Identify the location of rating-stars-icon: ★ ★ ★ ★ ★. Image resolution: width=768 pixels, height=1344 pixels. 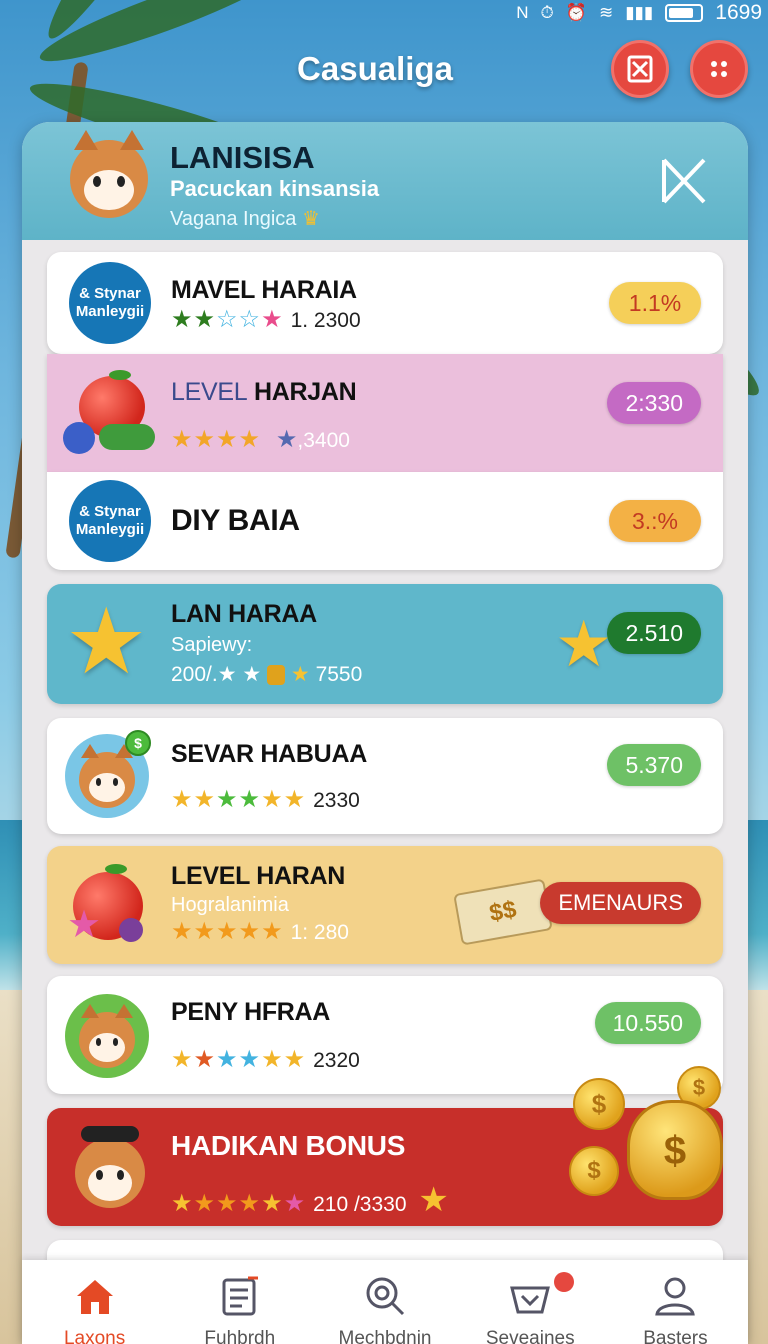
(227, 931).